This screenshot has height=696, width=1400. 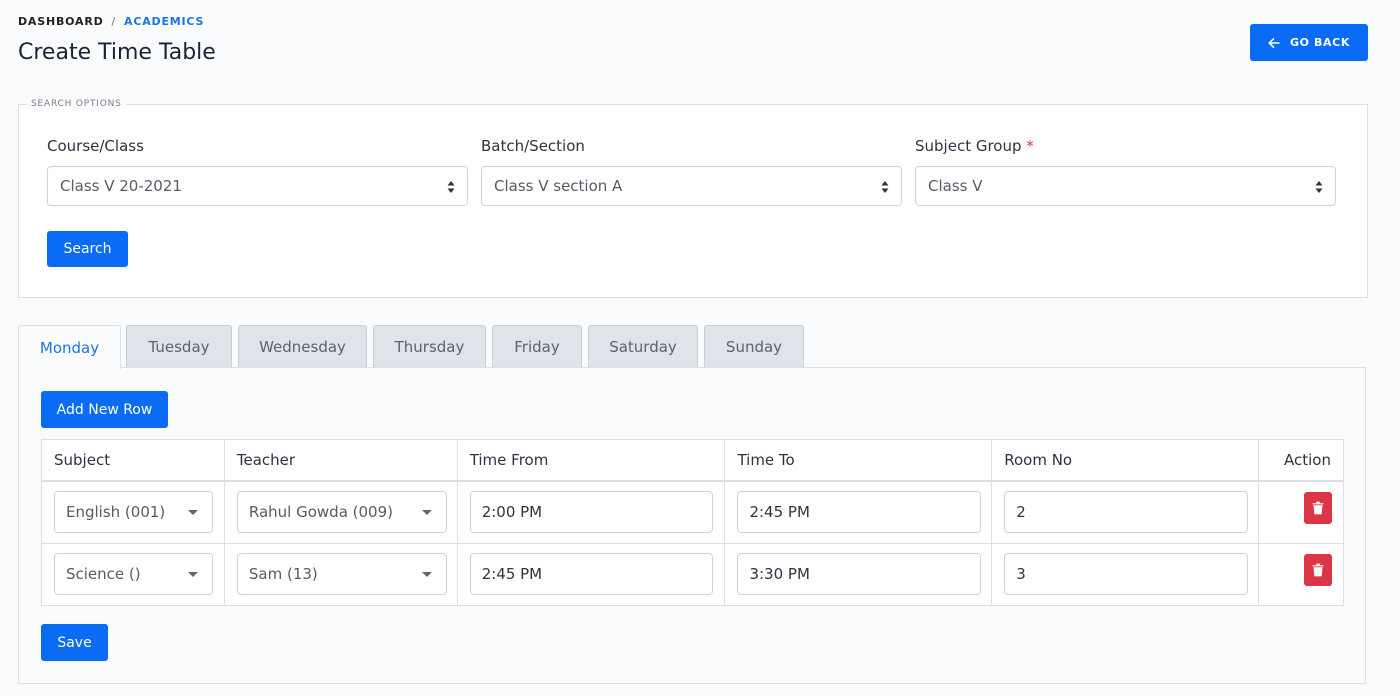 I want to click on search-button: Search, so click(x=87, y=249).